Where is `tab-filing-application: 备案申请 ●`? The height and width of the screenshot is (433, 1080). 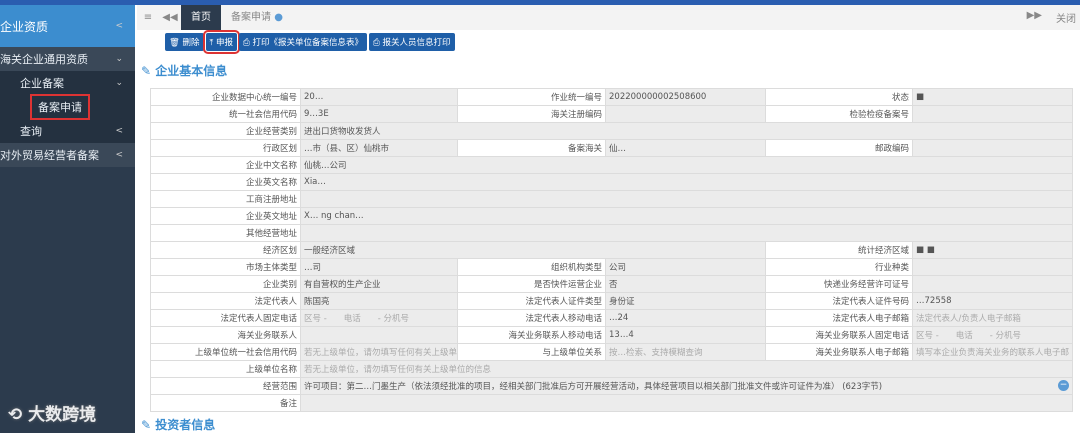
tab-filing-application: 备案申请 ● is located at coordinates (257, 17).